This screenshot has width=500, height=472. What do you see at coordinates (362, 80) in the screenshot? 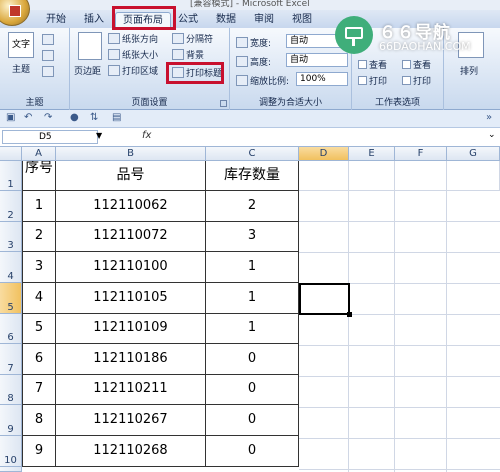
I see `checkbox-icon` at bounding box center [362, 80].